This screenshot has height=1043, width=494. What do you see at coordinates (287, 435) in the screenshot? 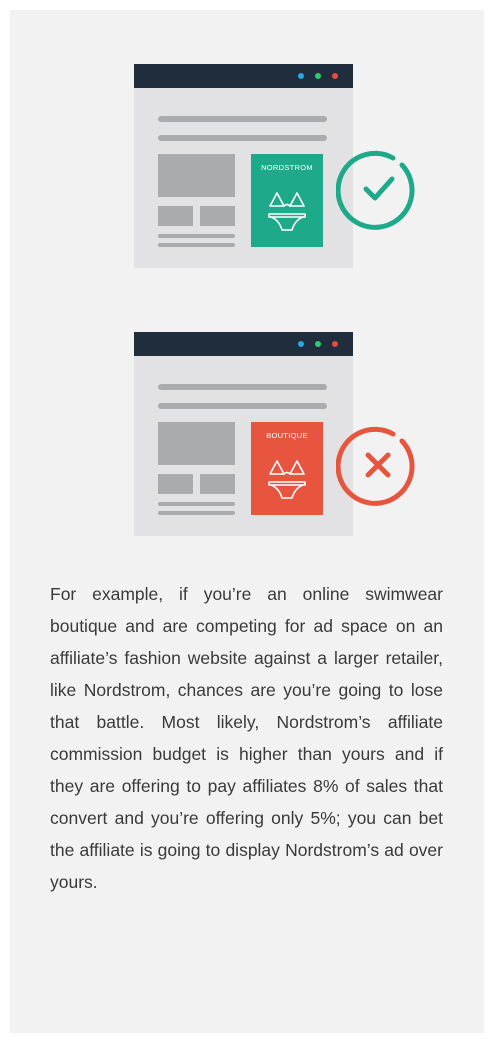
I see `ad-brand-label: BOUTIQUE` at bounding box center [287, 435].